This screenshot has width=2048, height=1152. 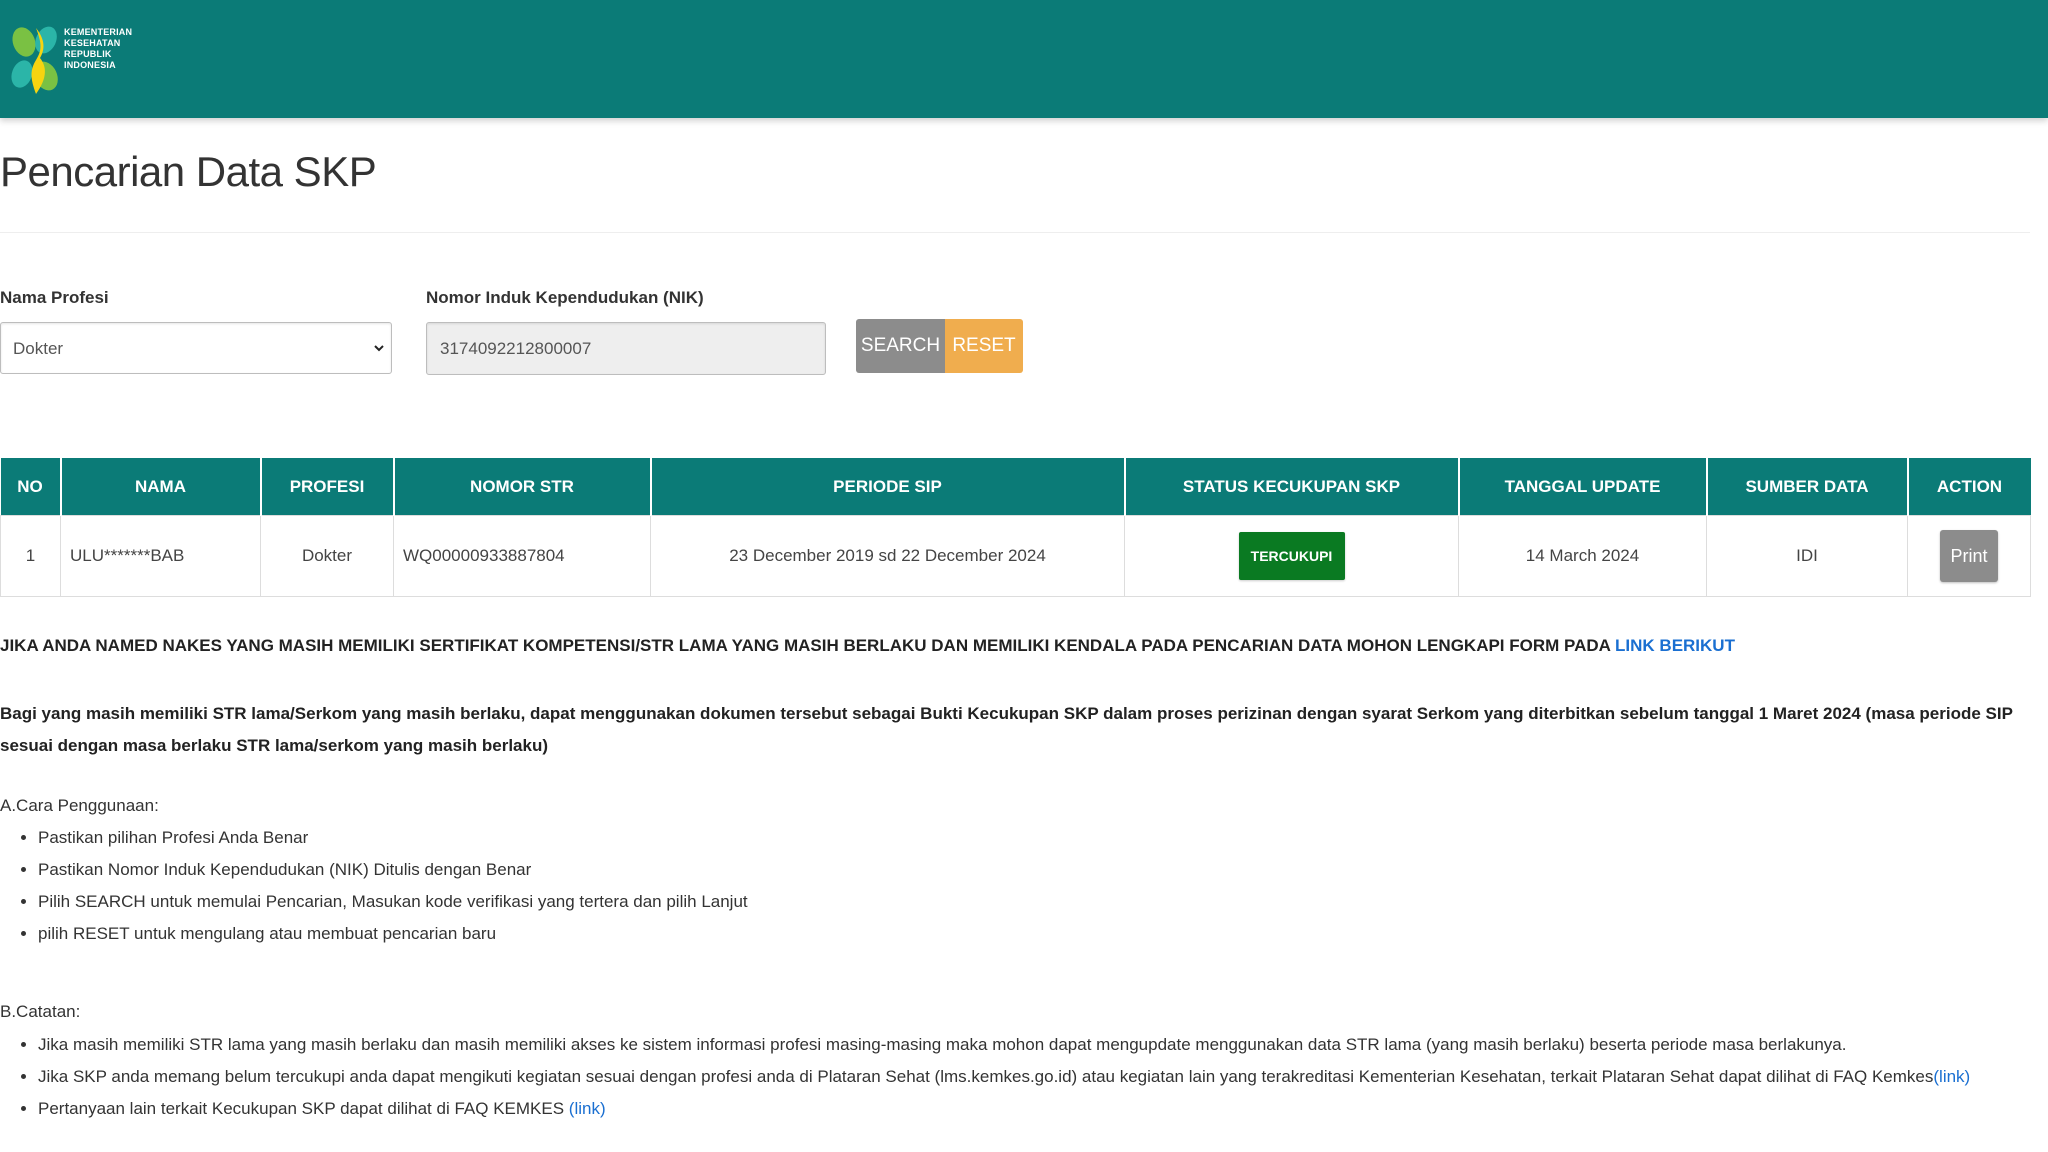 I want to click on cell-profesi: Dokter, so click(x=327, y=556).